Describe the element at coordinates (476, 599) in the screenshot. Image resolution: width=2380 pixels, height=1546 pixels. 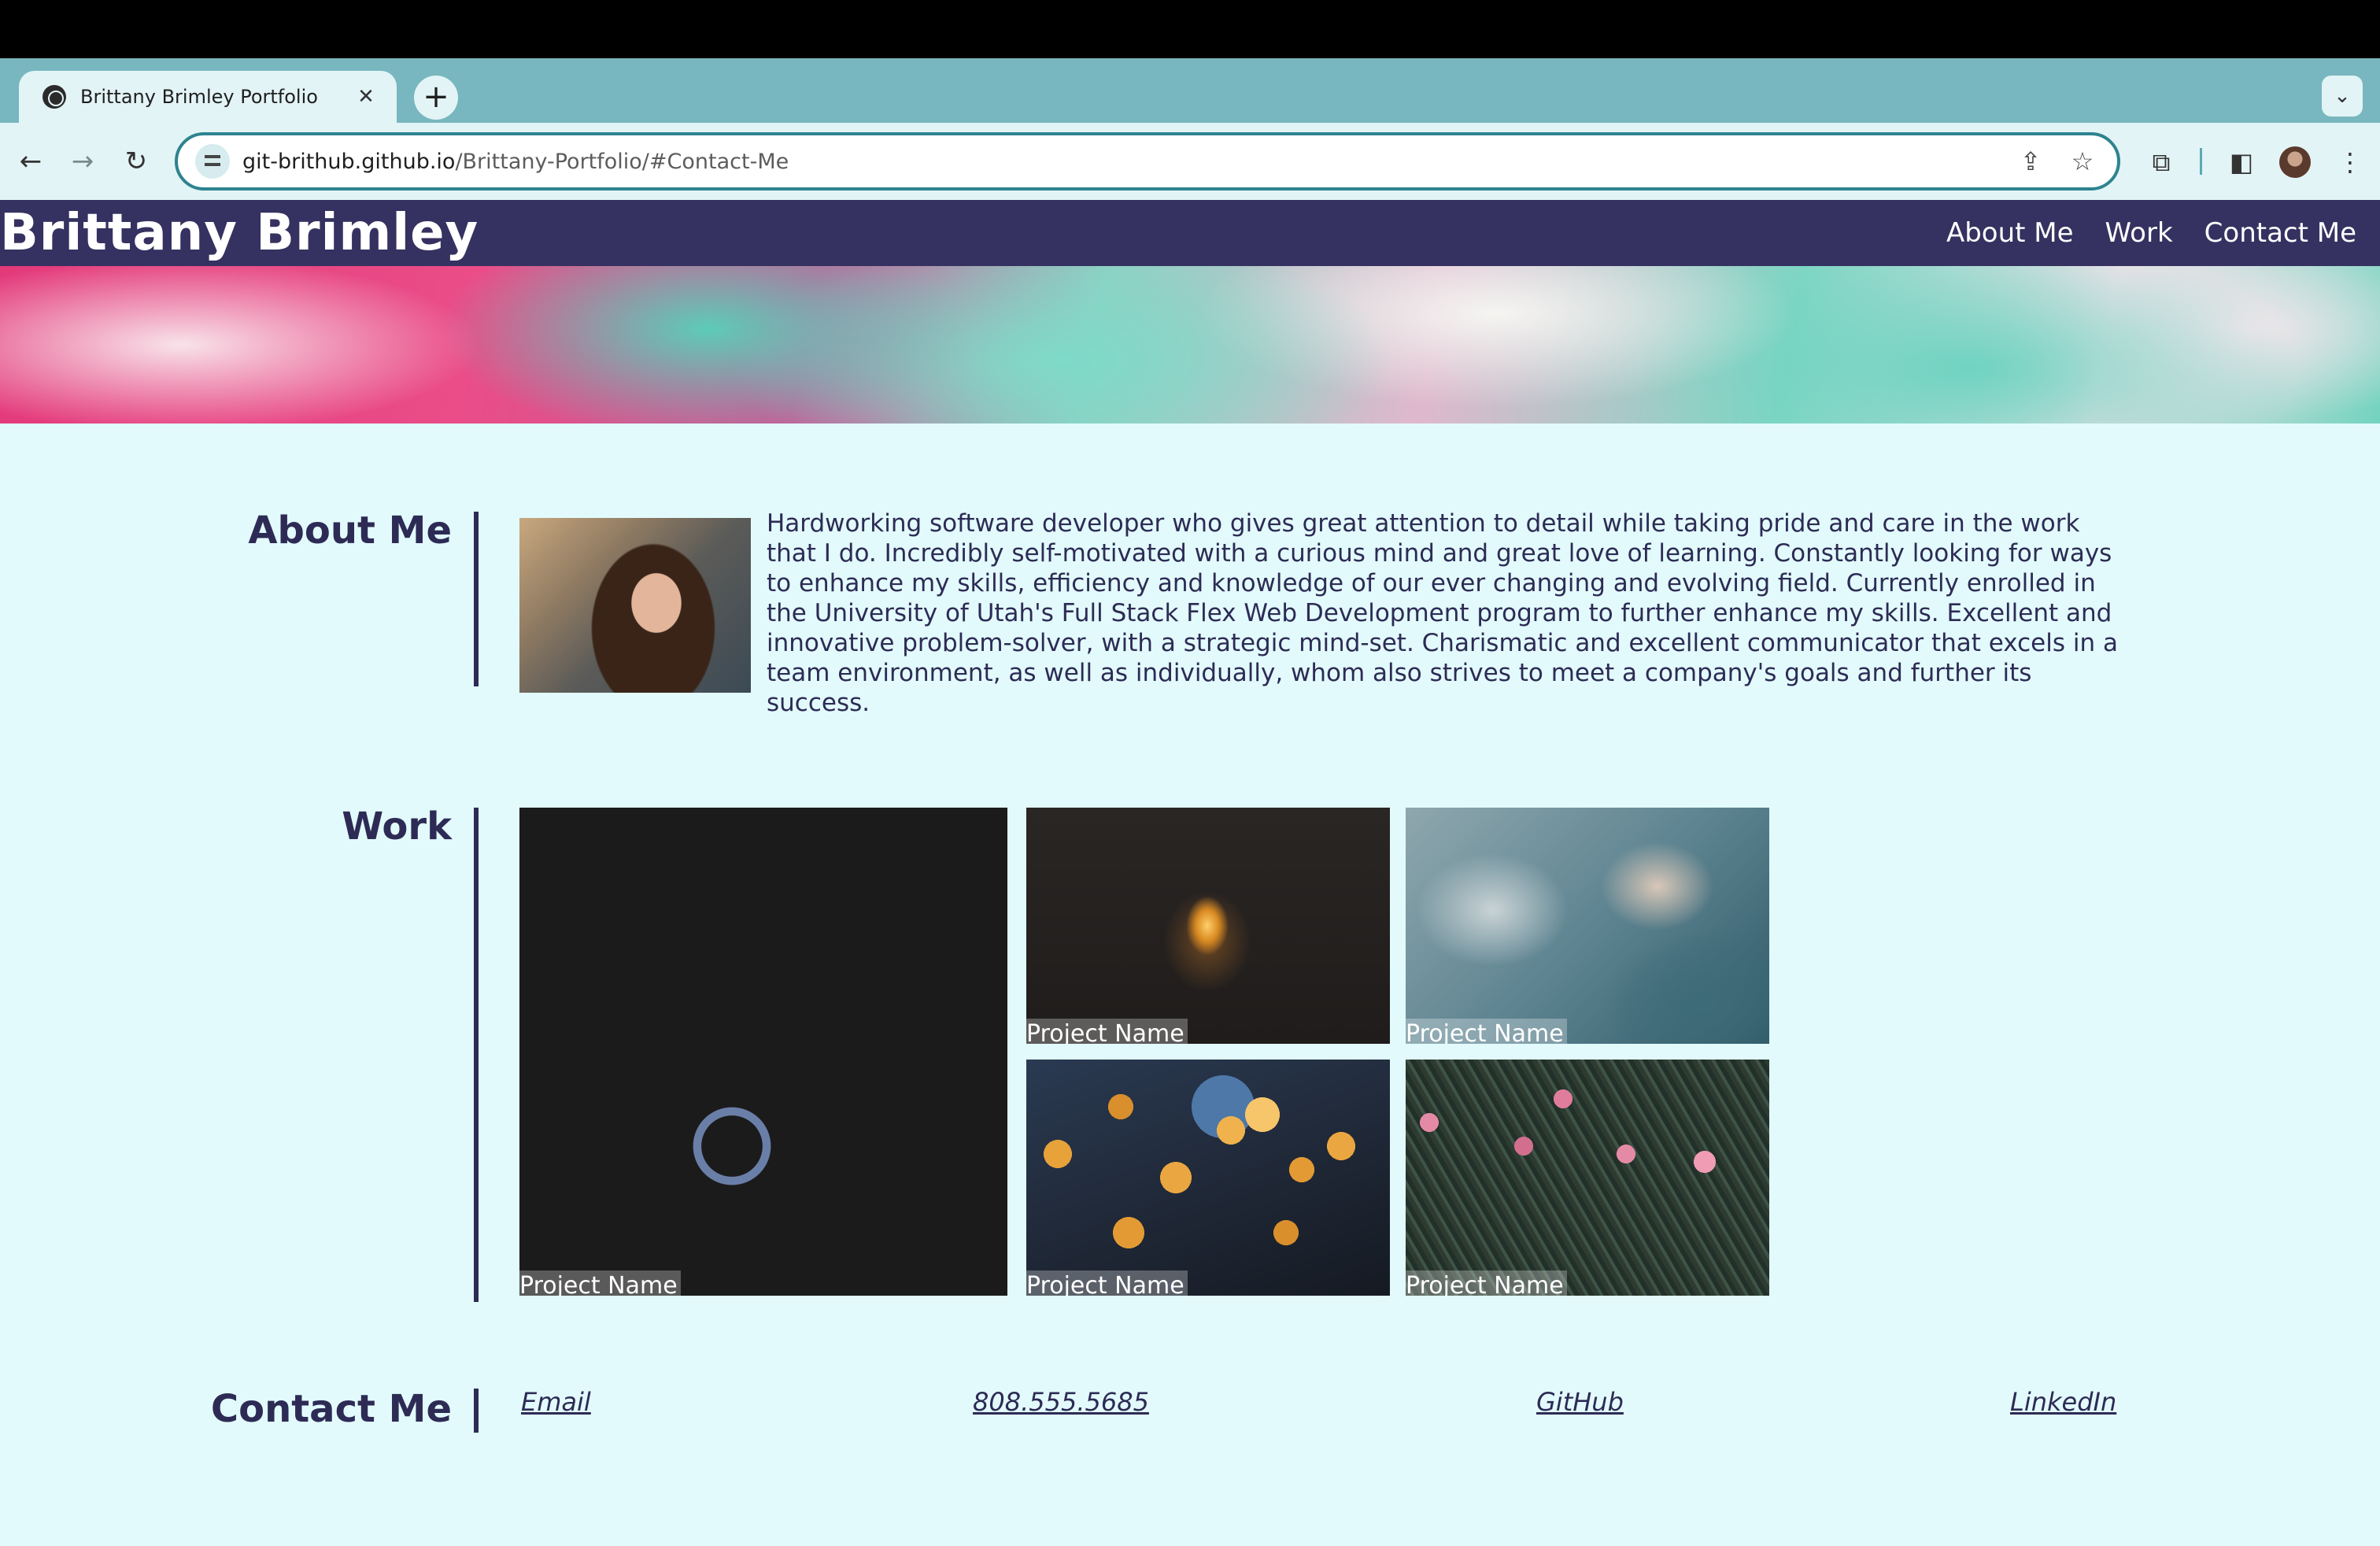
I see `about-divider` at that location.